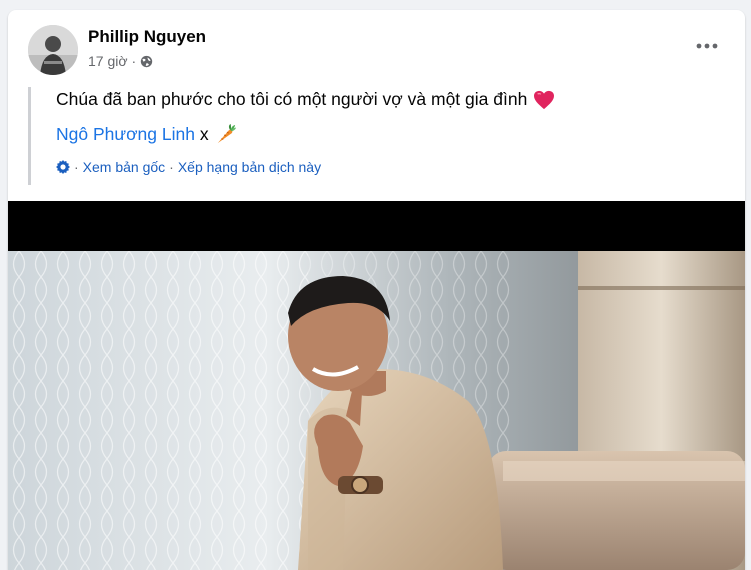  What do you see at coordinates (146, 61) in the screenshot?
I see `globe-icon` at bounding box center [146, 61].